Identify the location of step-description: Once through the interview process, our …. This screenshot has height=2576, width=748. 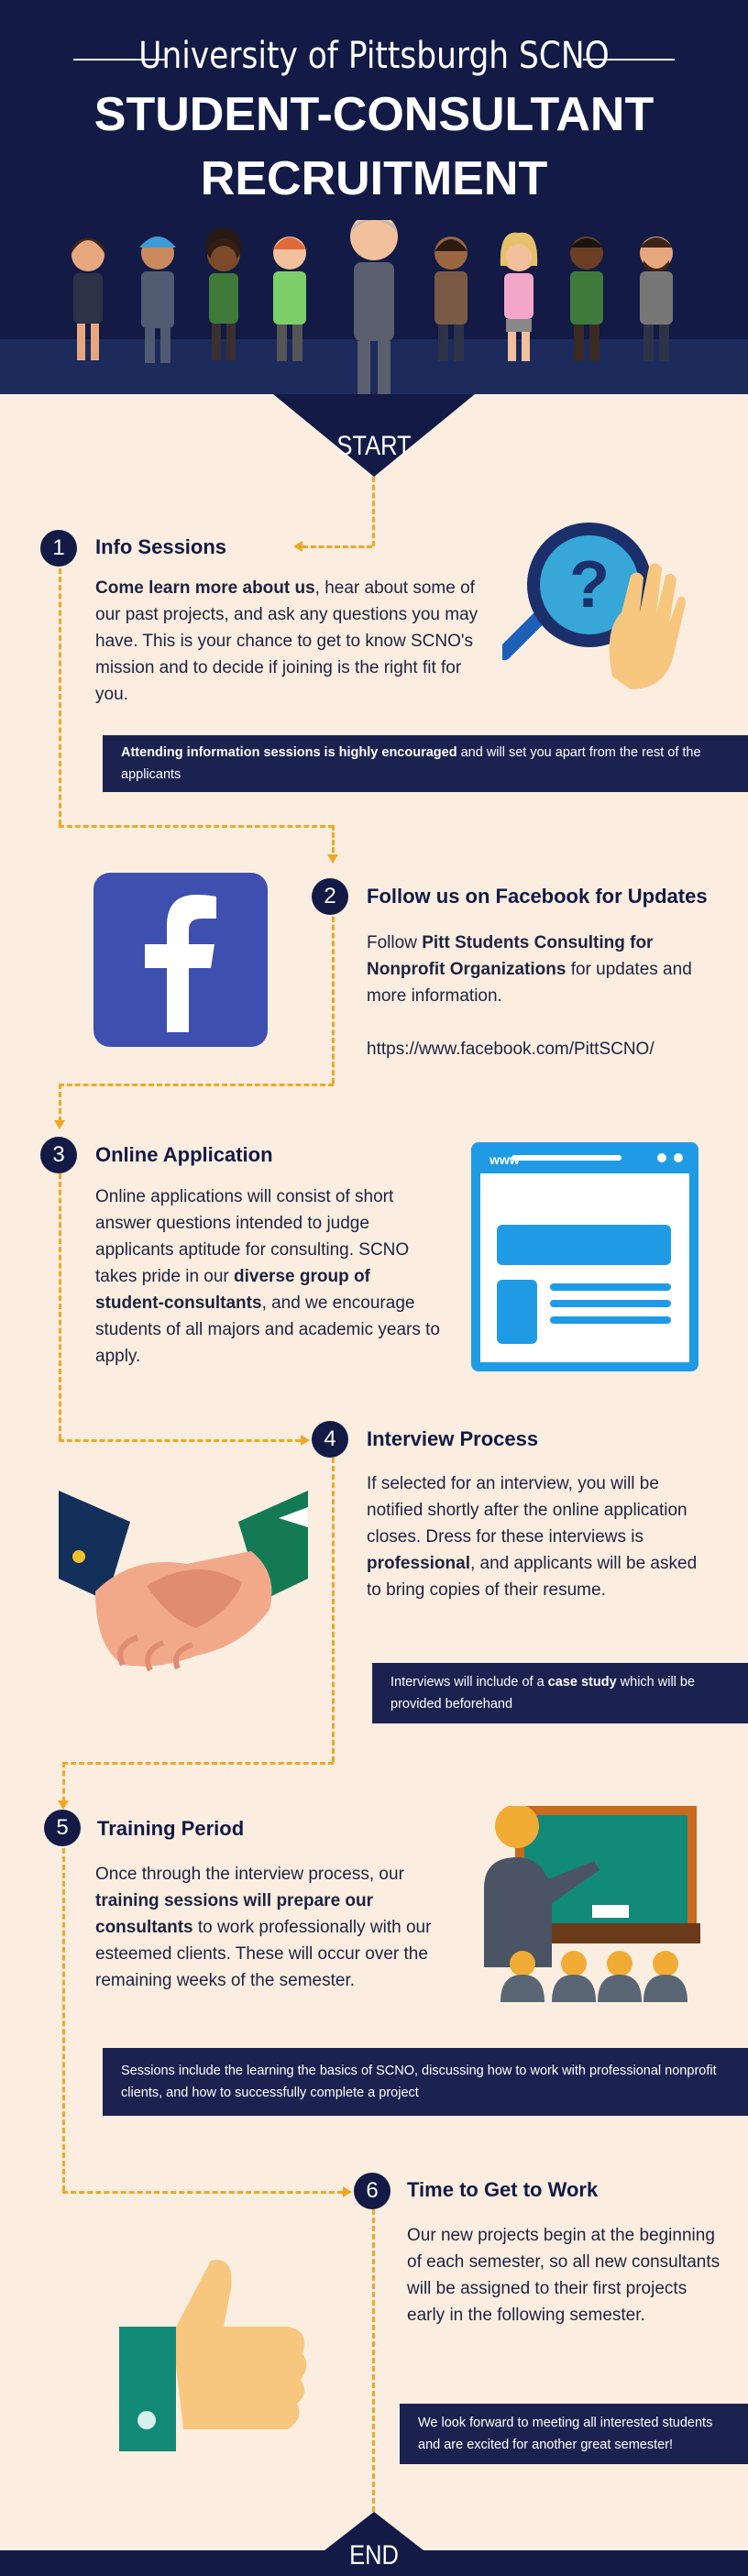
(263, 1928).